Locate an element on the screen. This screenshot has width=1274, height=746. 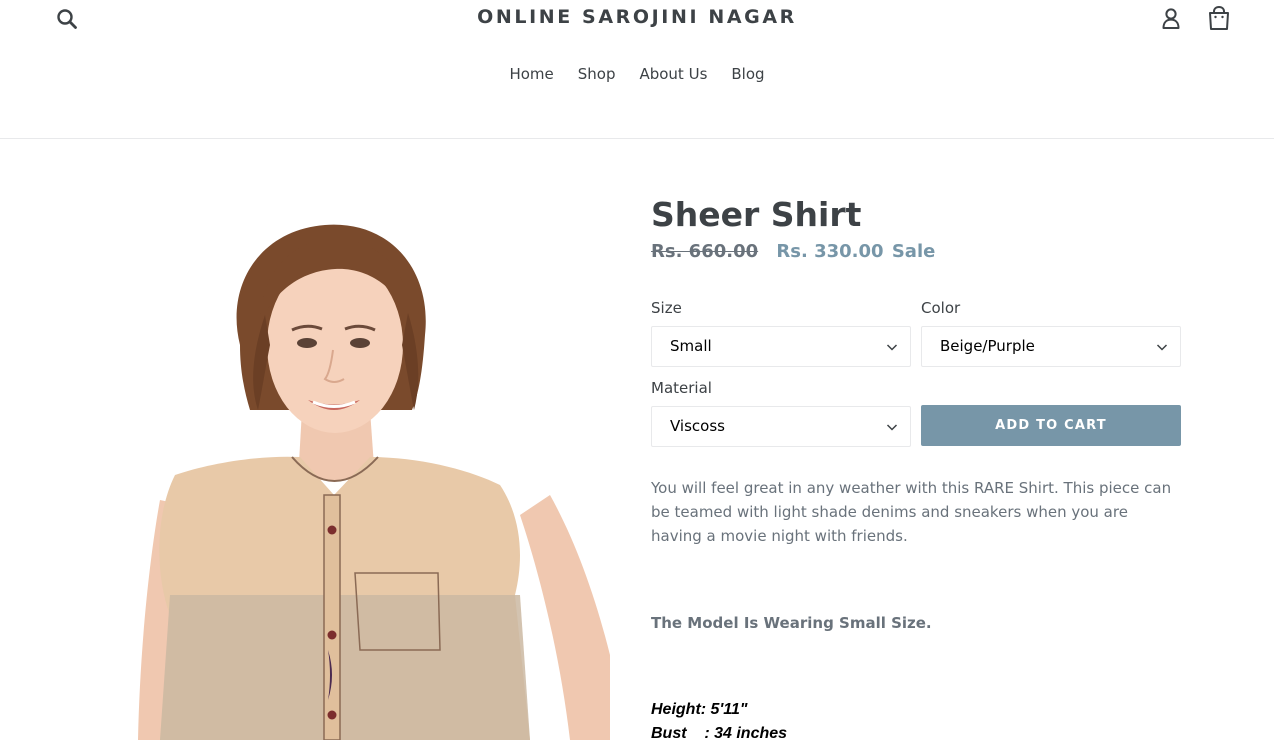
nav-home: Home is located at coordinates (531, 74).